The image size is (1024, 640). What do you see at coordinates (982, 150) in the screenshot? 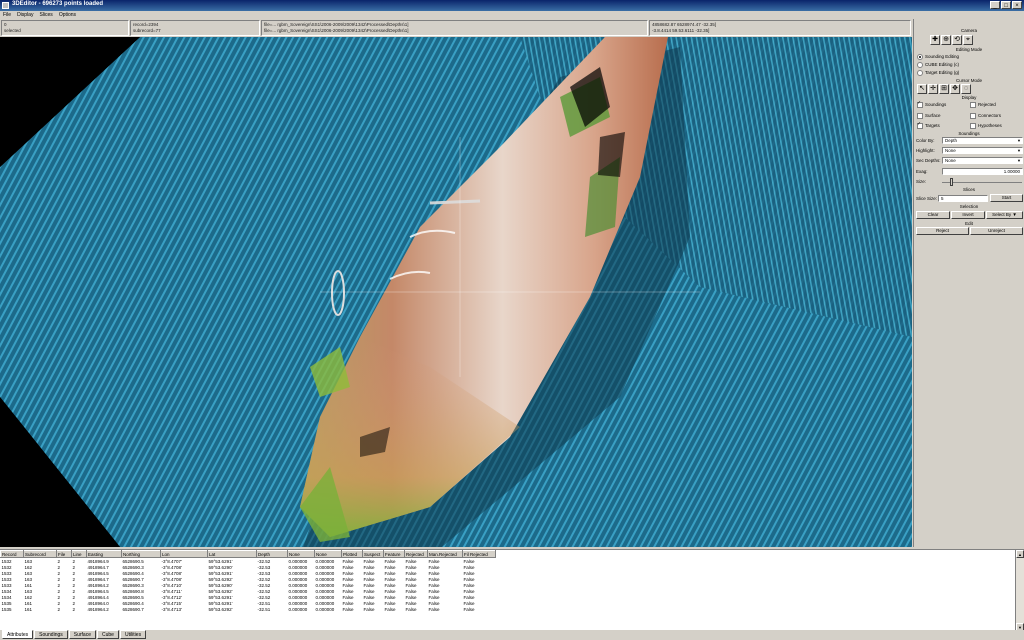
I see `highlight-select: None ▼` at bounding box center [982, 150].